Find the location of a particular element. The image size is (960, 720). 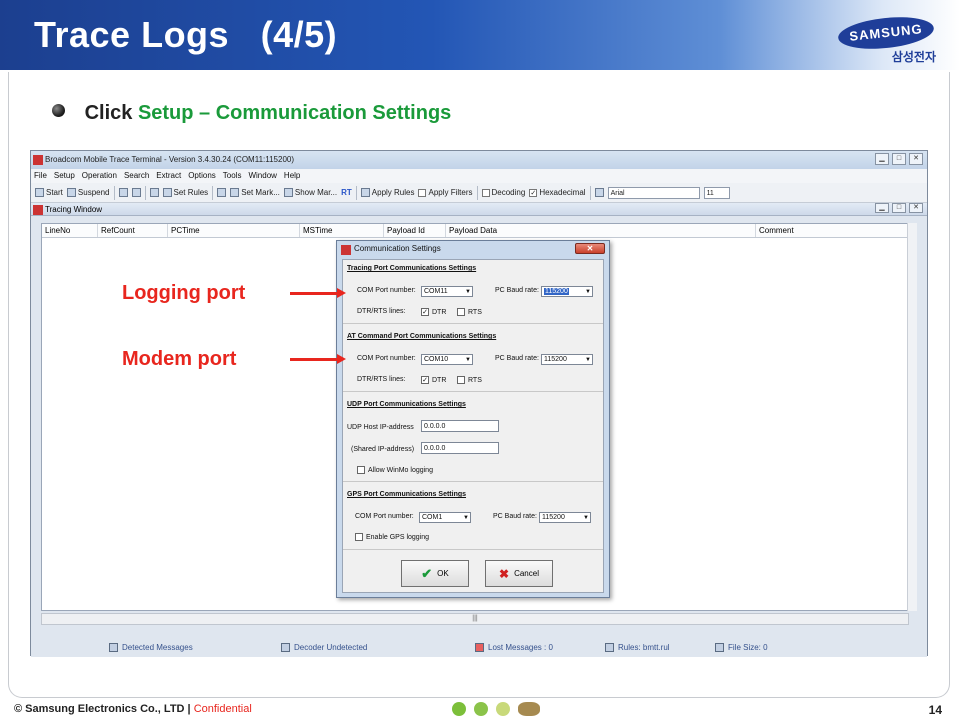

at-baud-select: 115200 ▼ is located at coordinates (567, 359).